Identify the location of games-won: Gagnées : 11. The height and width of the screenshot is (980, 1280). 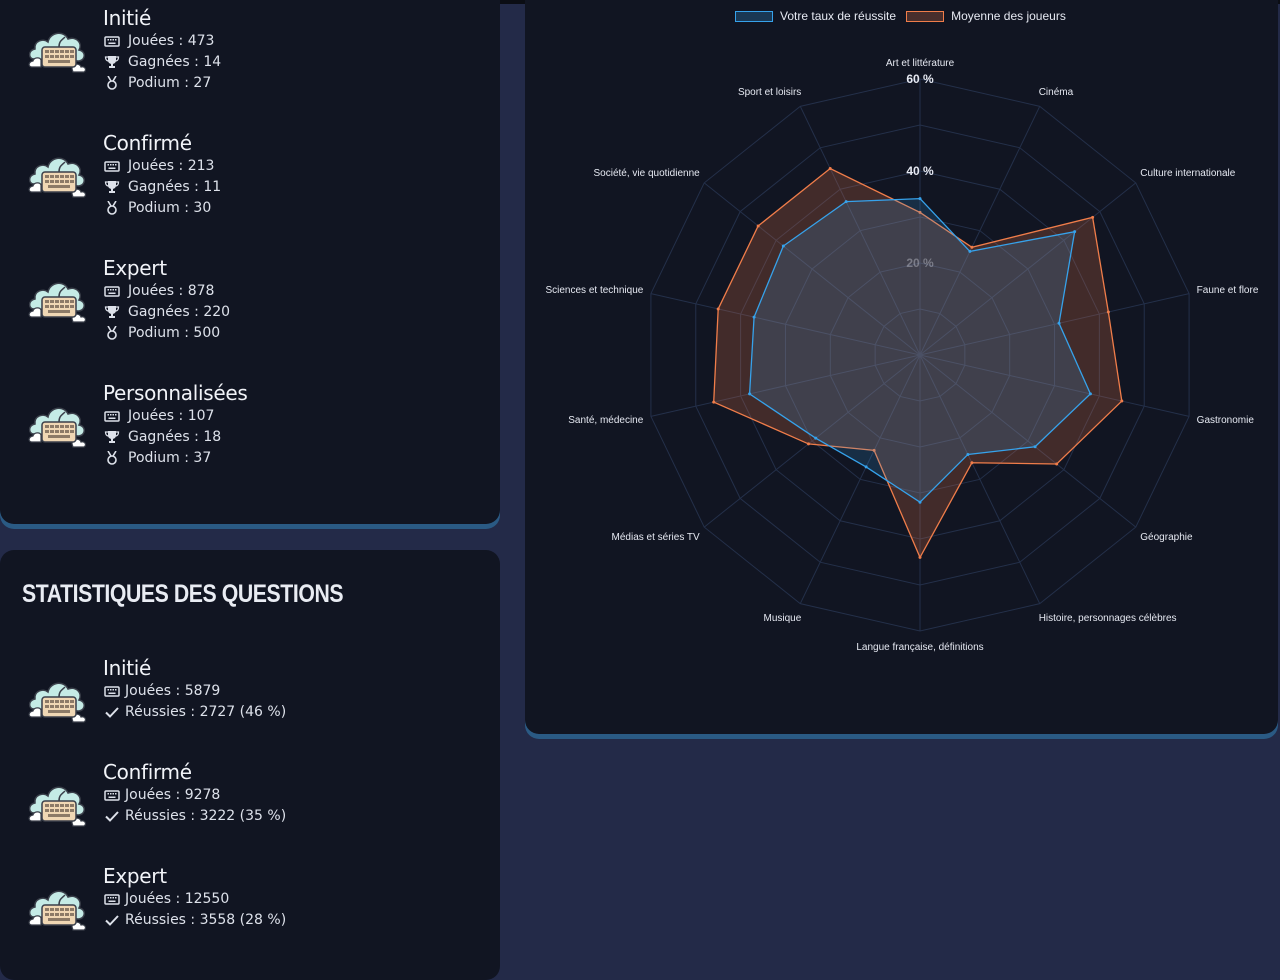
(162, 187).